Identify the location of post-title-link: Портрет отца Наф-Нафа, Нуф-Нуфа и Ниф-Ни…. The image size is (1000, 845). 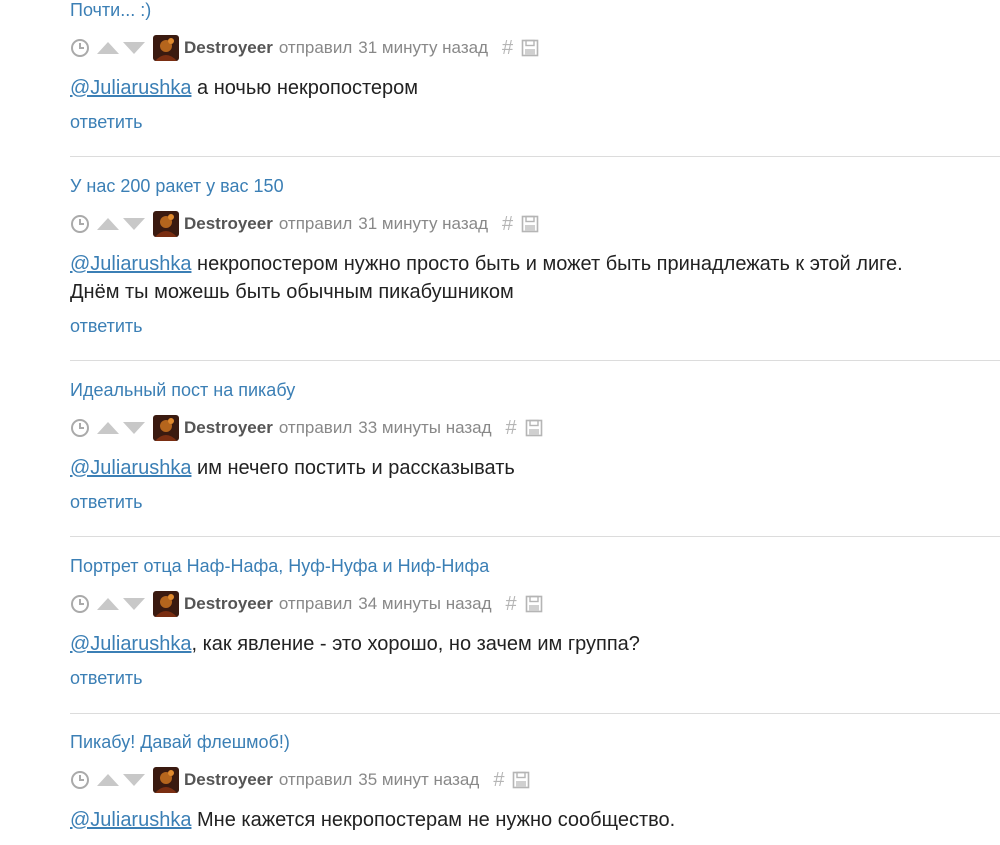
(279, 566).